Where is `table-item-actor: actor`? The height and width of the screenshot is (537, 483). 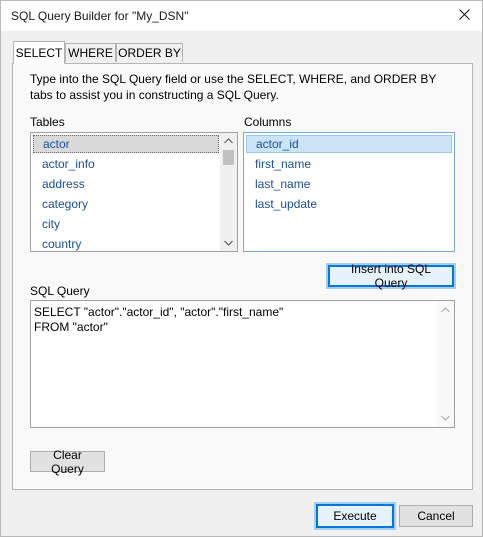
table-item-actor: actor is located at coordinates (126, 144).